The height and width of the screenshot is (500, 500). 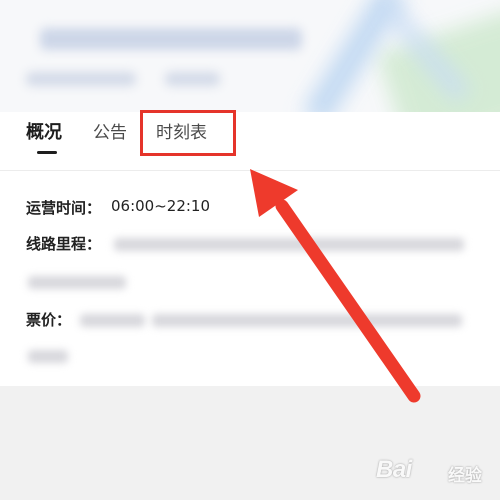 What do you see at coordinates (394, 469) in the screenshot?
I see `watermark-brand: Bai` at bounding box center [394, 469].